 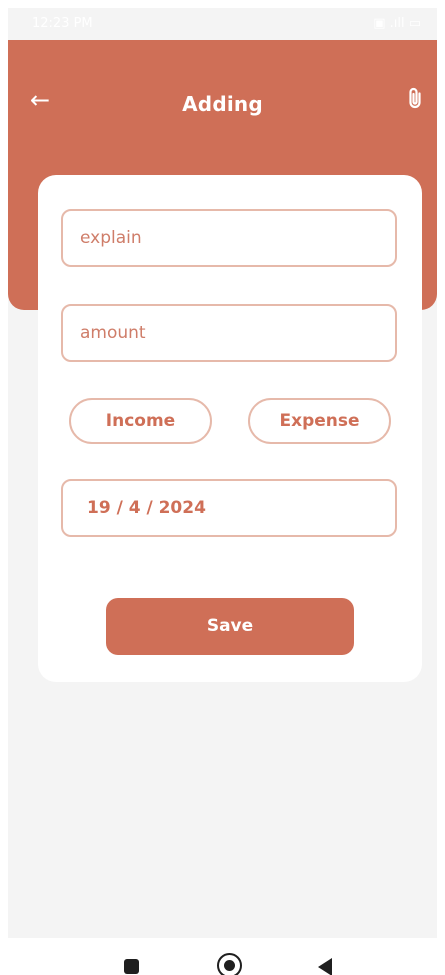 I want to click on recent-apps-button, so click(x=131, y=966).